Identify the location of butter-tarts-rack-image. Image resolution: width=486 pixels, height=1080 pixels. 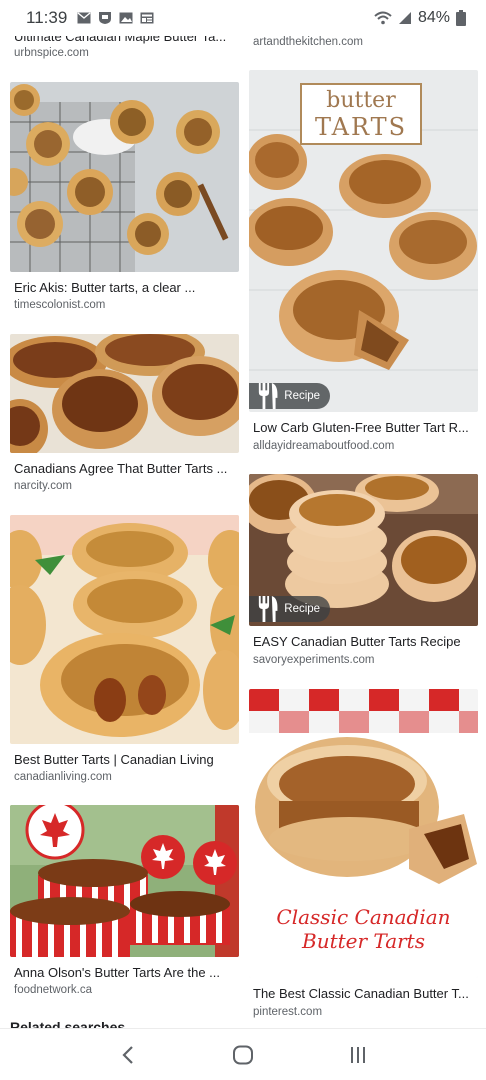
(124, 177).